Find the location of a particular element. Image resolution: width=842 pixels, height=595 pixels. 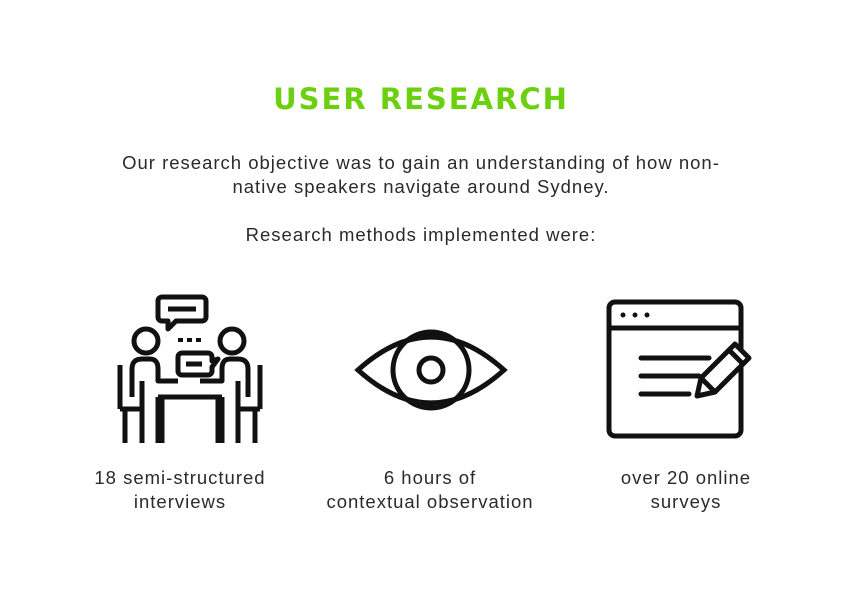

interview-icon is located at coordinates (190, 369).